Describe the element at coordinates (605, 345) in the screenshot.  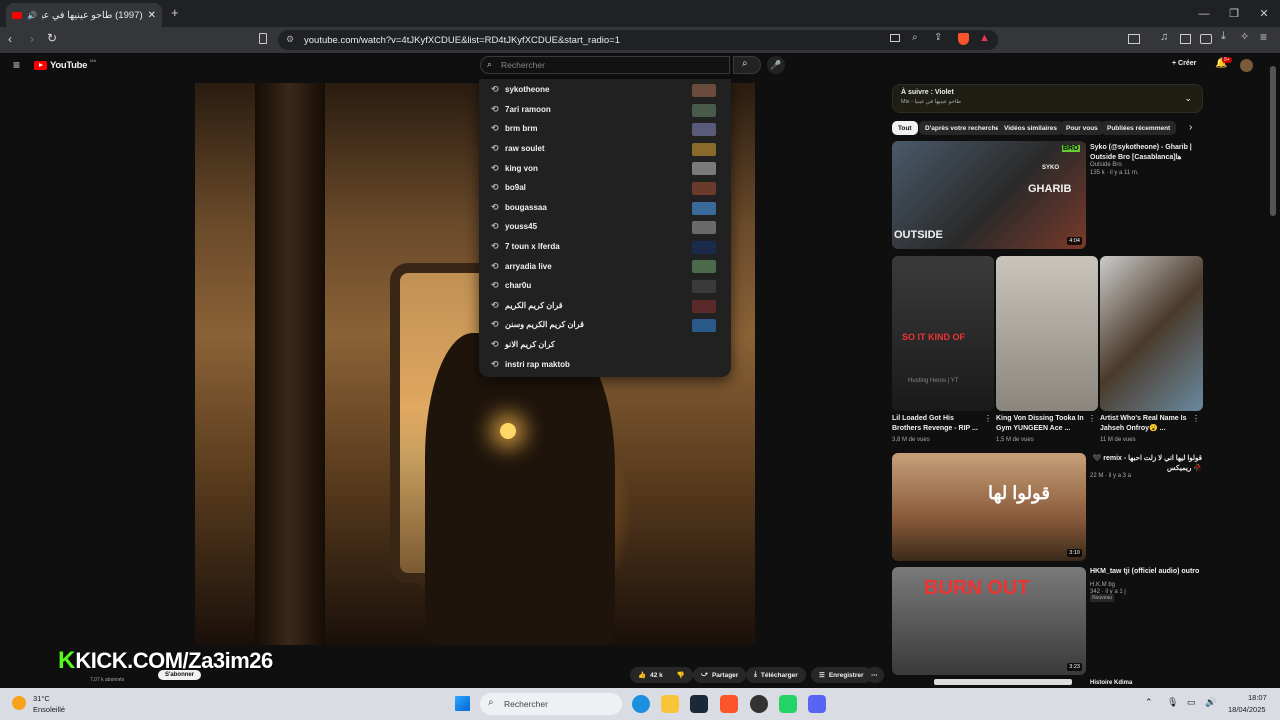
I see `suggestion-item: ⟲ كران كريم الانو` at that location.